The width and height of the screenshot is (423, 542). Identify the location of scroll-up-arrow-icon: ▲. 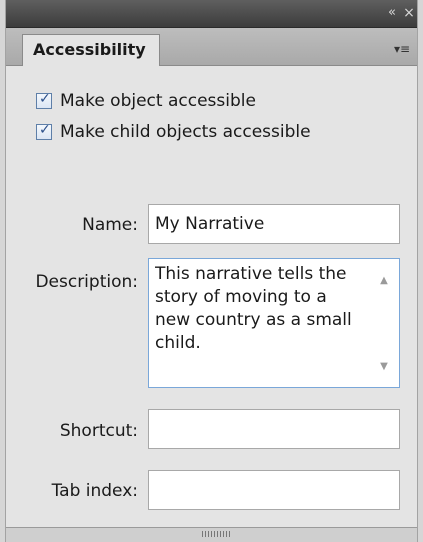
(384, 282).